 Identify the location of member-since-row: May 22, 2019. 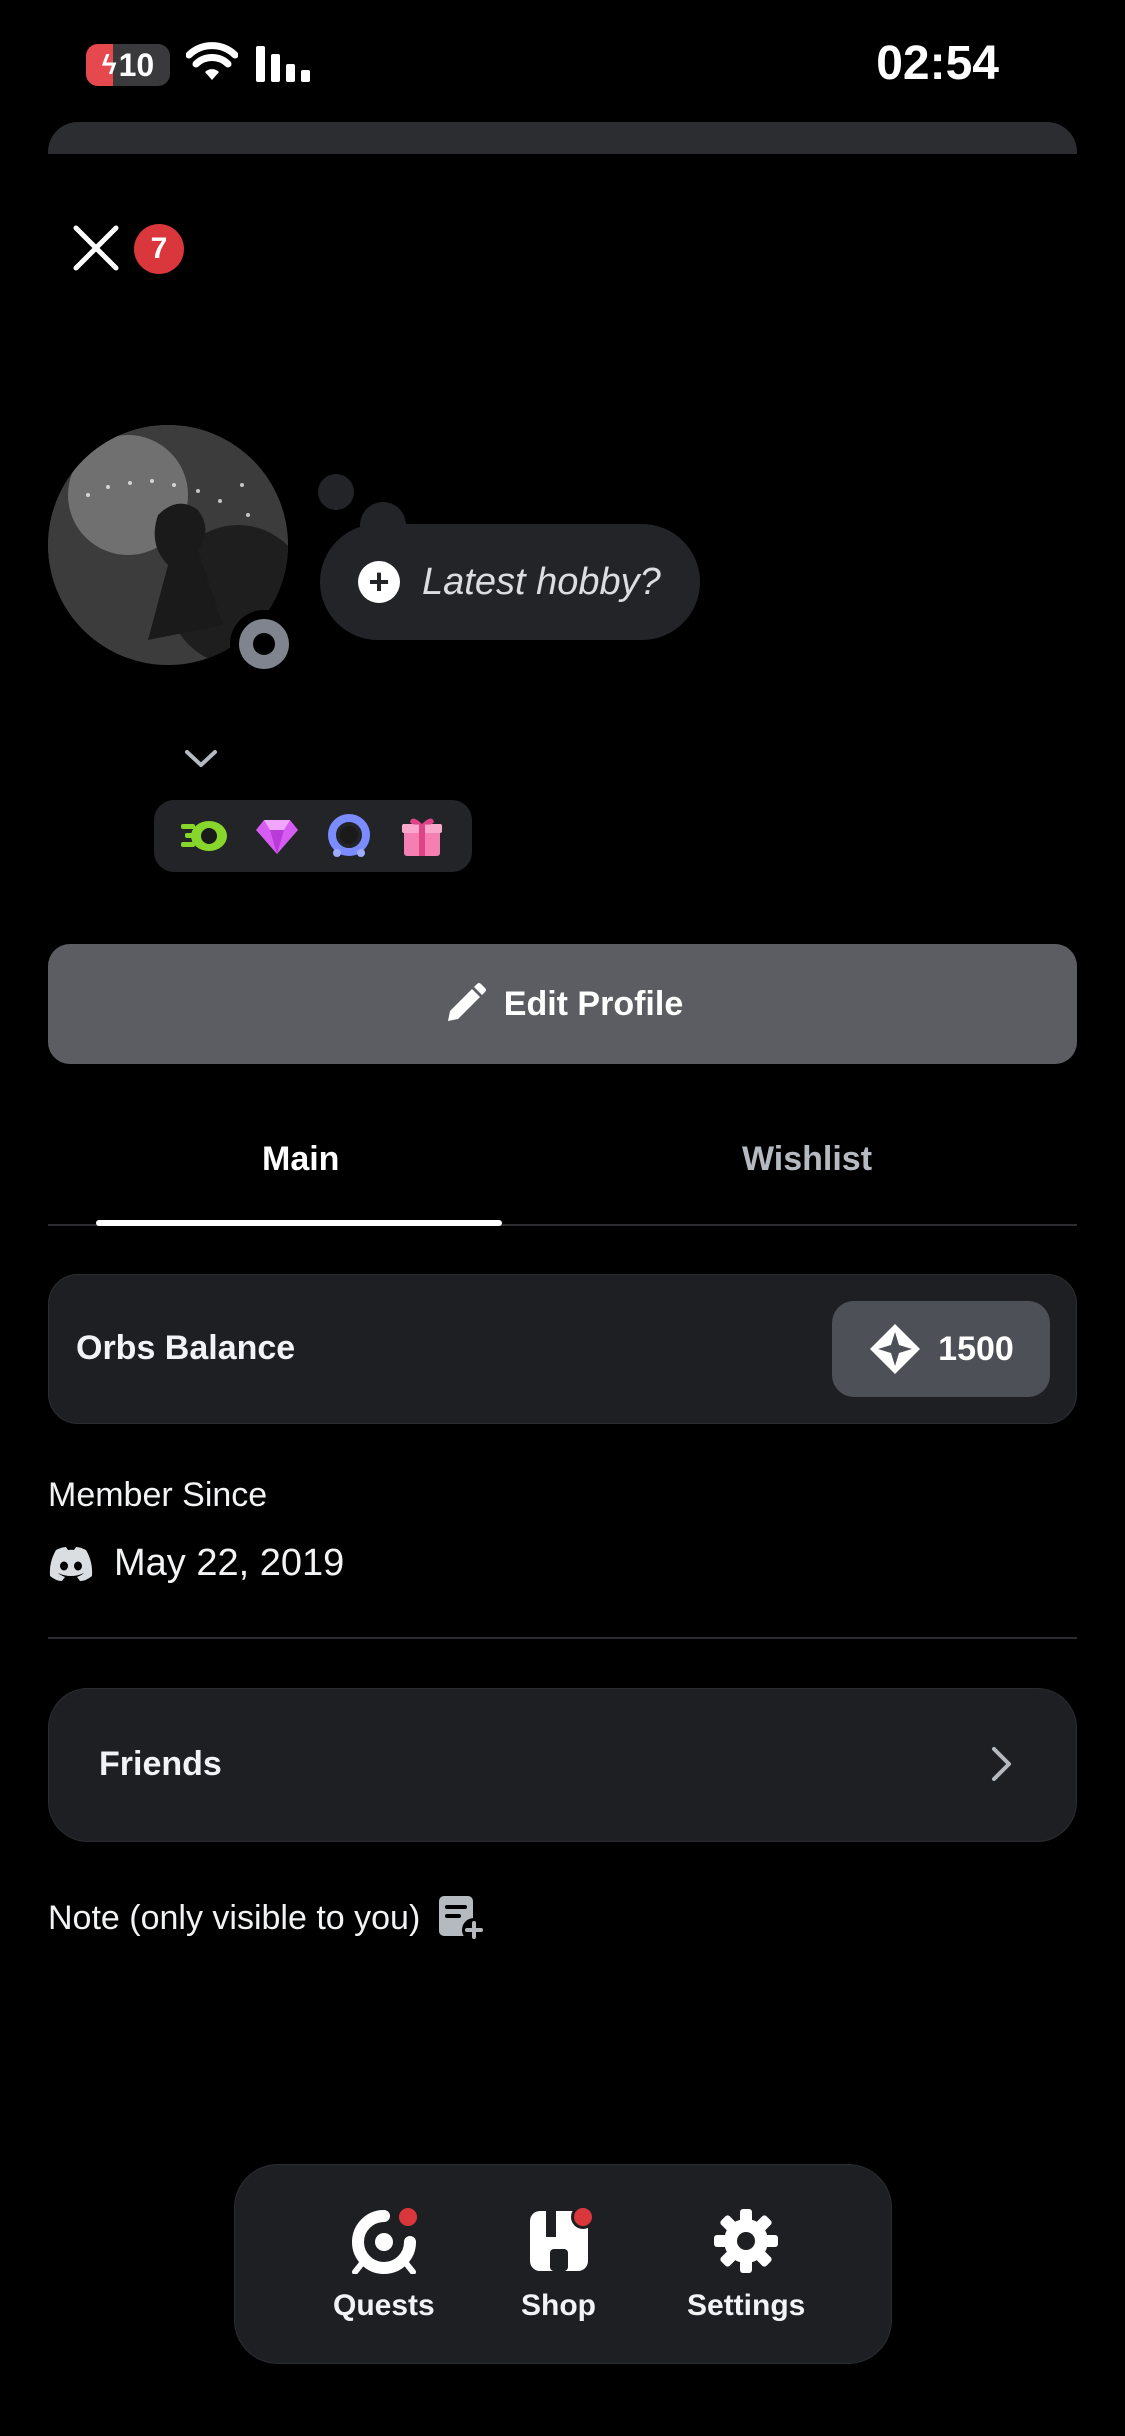
(196, 1563).